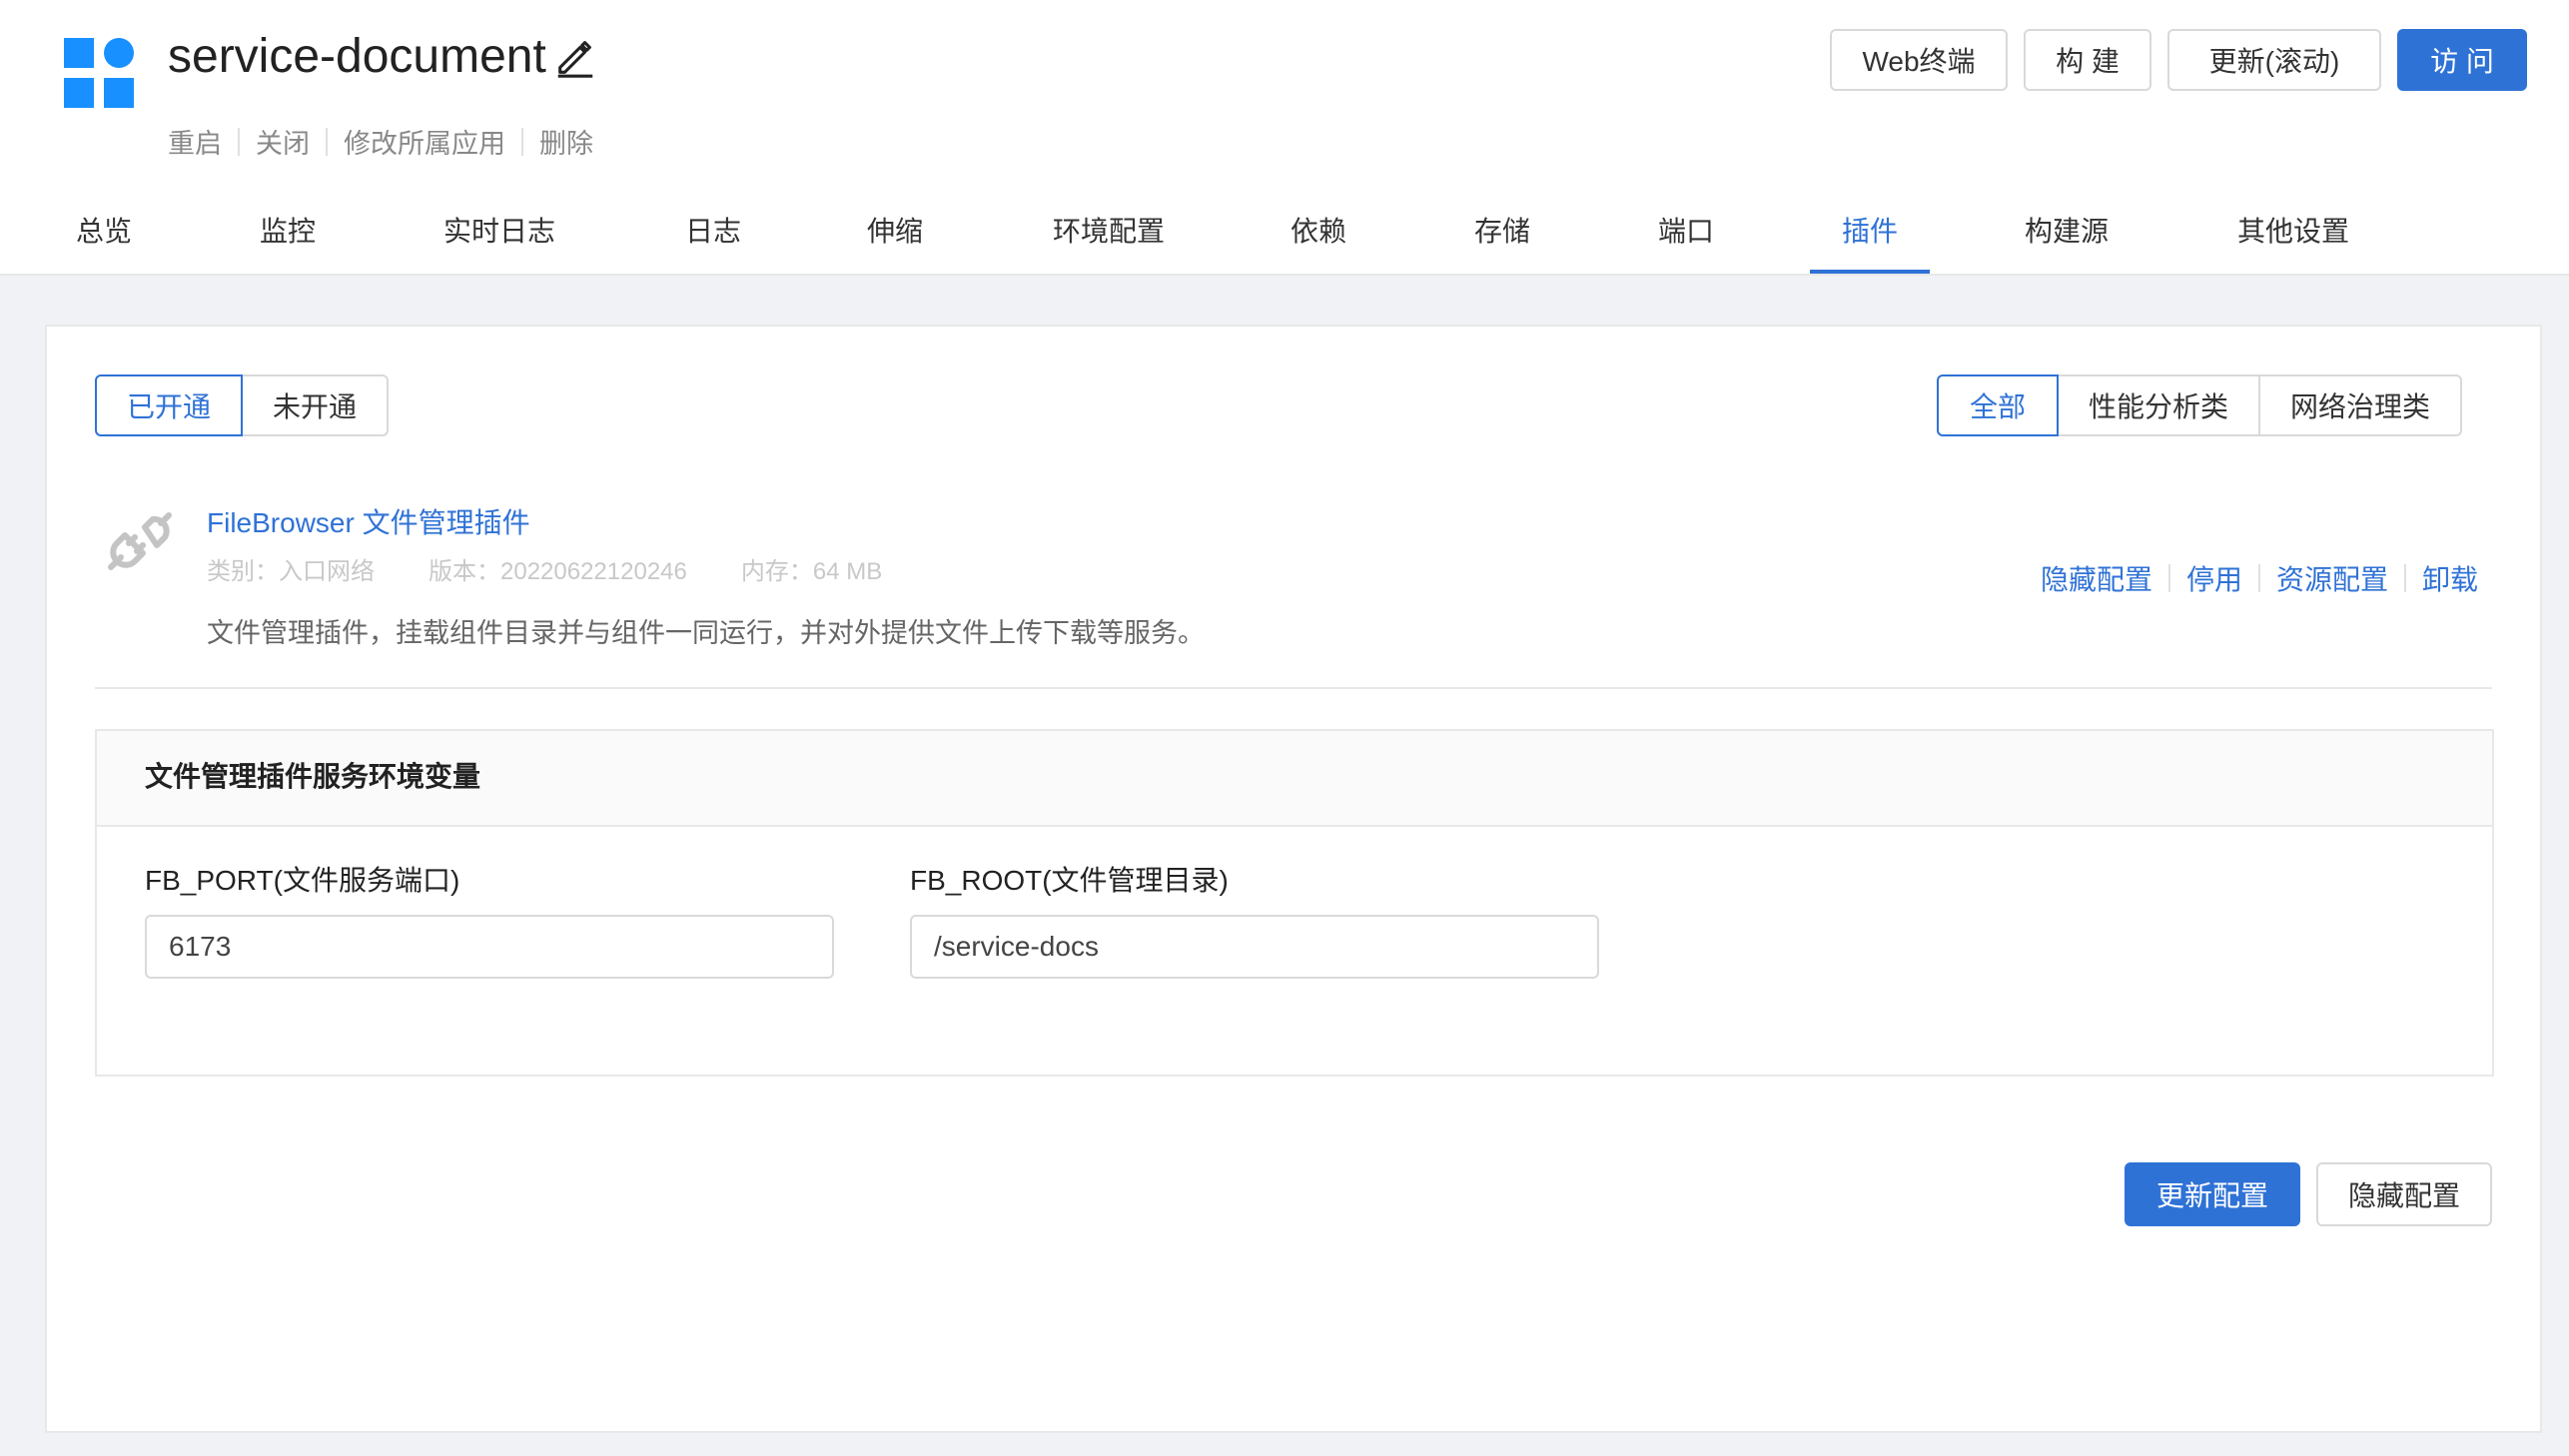 This screenshot has height=1456, width=2569. I want to click on tab-other-settings: 其他设置, so click(2293, 235).